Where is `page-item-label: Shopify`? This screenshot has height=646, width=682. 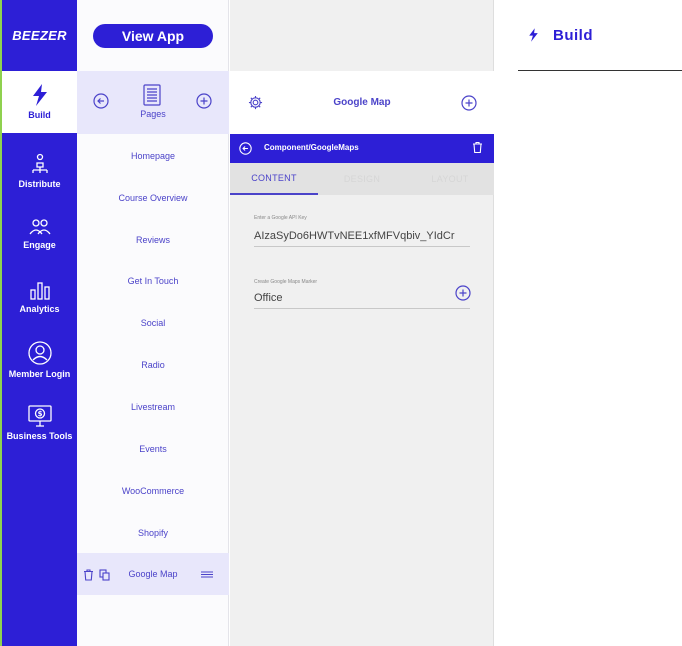
page-item-label: Shopify is located at coordinates (153, 533).